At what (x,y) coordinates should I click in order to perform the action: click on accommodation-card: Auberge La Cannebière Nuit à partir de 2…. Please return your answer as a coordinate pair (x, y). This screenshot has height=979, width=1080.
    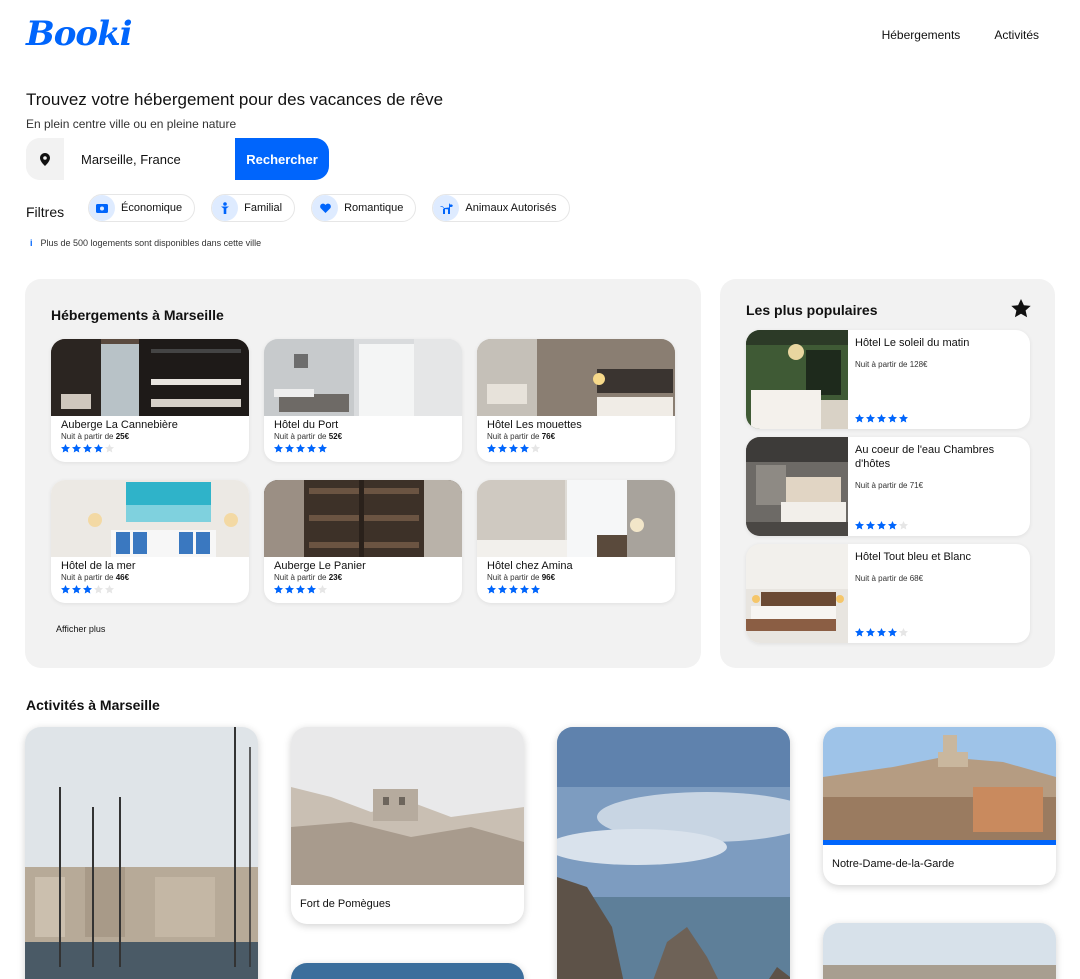
    Looking at the image, I should click on (150, 400).